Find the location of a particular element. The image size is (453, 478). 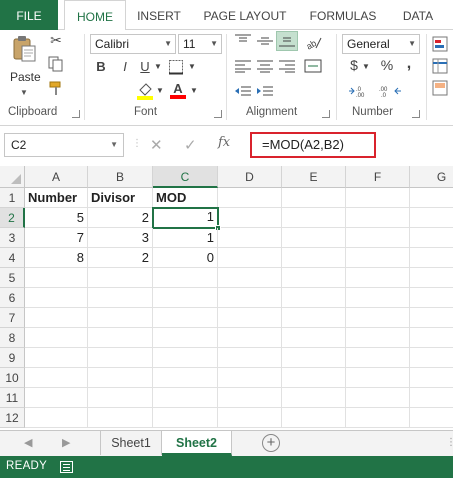

number-launcher-icon is located at coordinates (416, 114).